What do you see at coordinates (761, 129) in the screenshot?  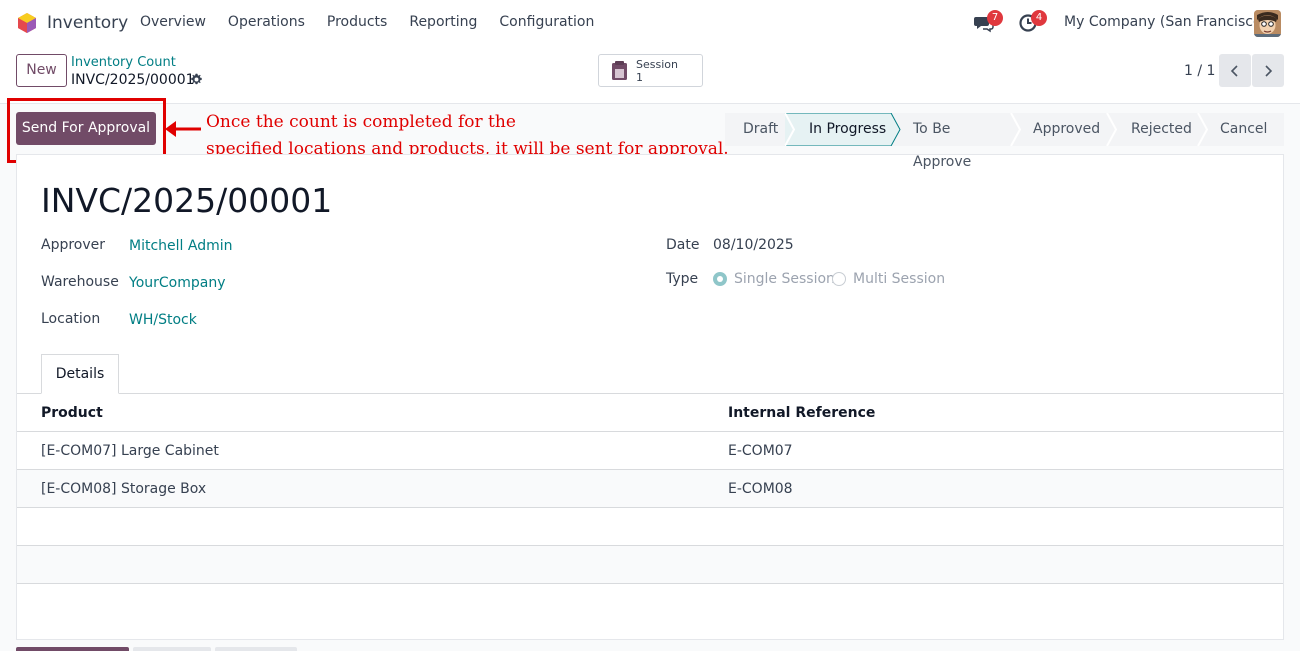 I see `stage-draft-label: Draft` at bounding box center [761, 129].